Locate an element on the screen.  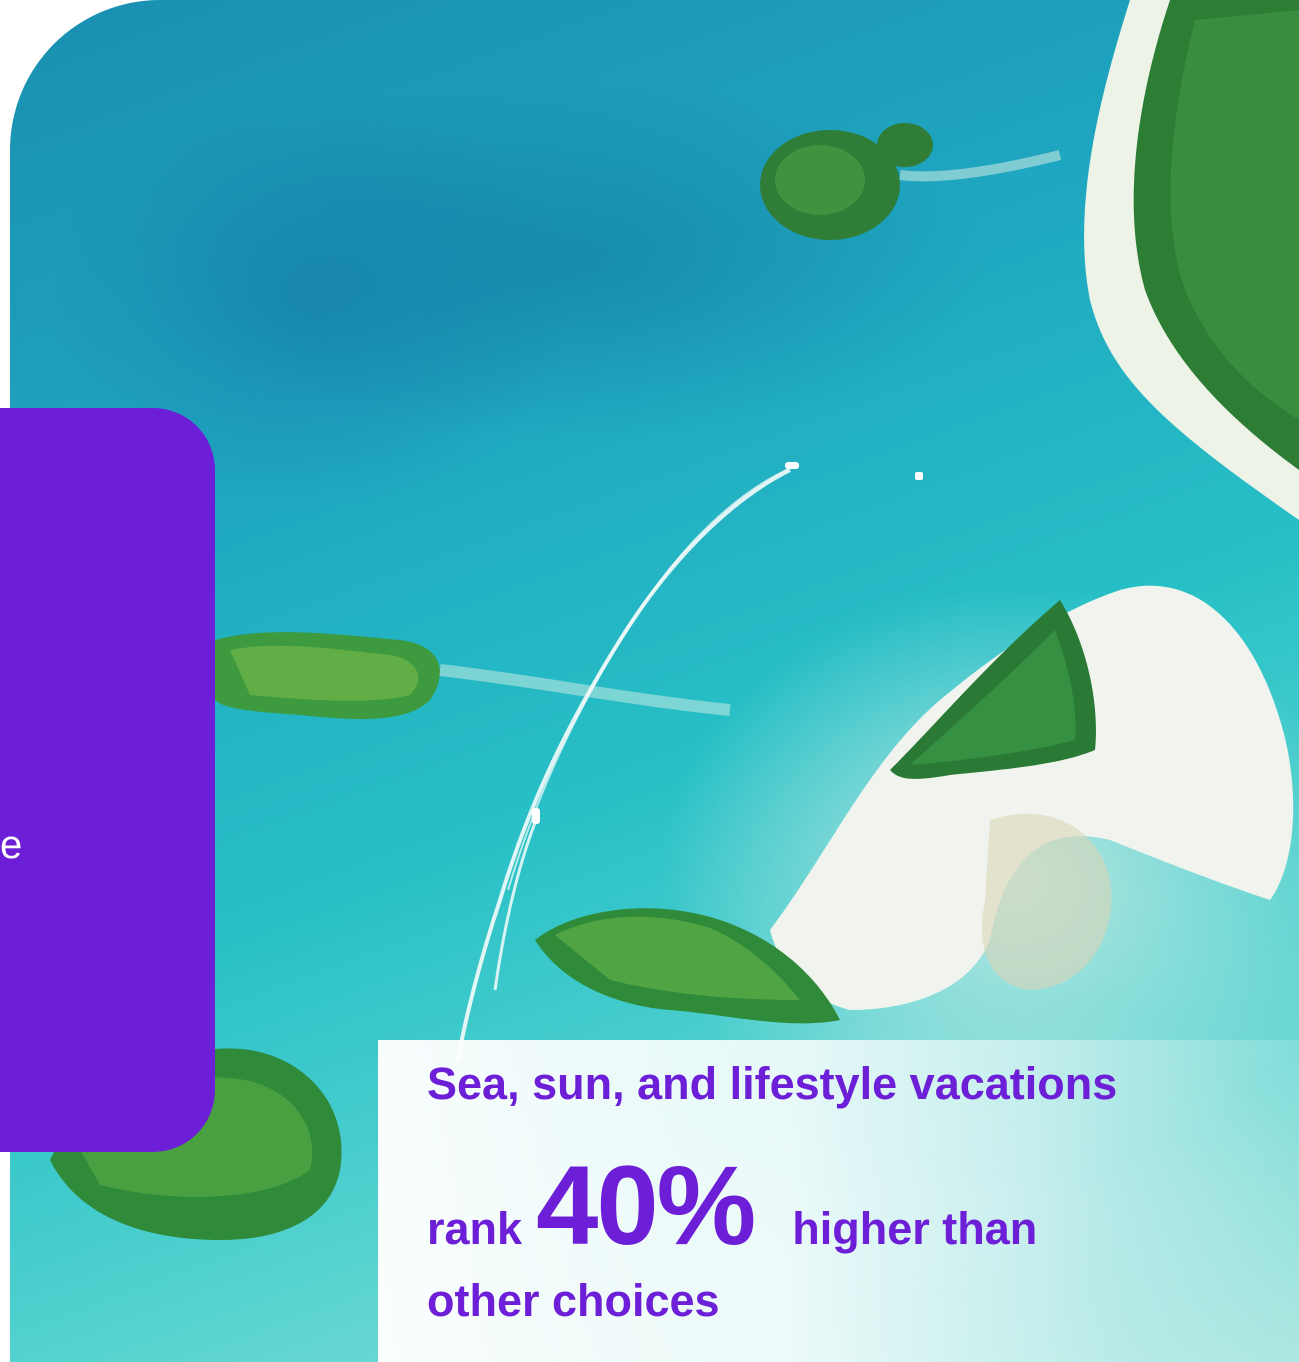
purple-side-panel is located at coordinates (107, 780).